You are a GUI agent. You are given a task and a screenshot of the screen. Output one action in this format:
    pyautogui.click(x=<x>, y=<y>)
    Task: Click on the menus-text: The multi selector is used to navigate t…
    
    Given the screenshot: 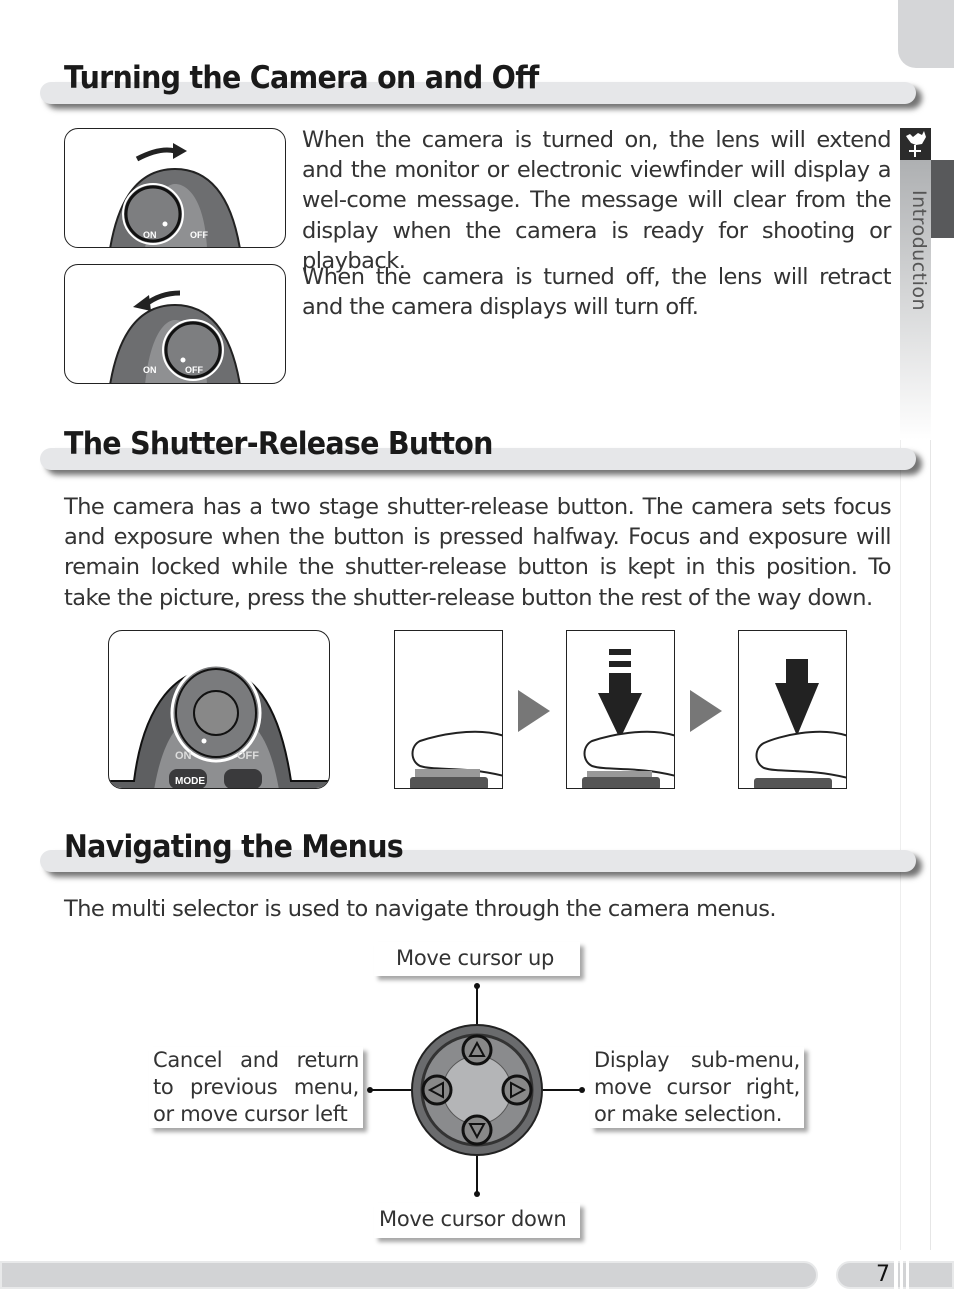 What is the action you would take?
    pyautogui.click(x=420, y=909)
    